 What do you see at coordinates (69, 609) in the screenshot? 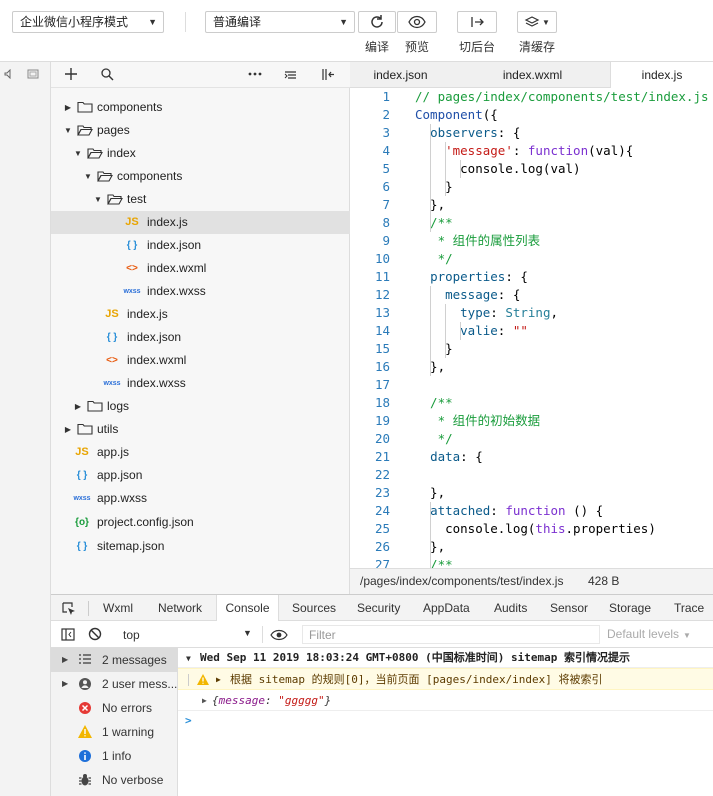
I see `inspect-icon` at bounding box center [69, 609].